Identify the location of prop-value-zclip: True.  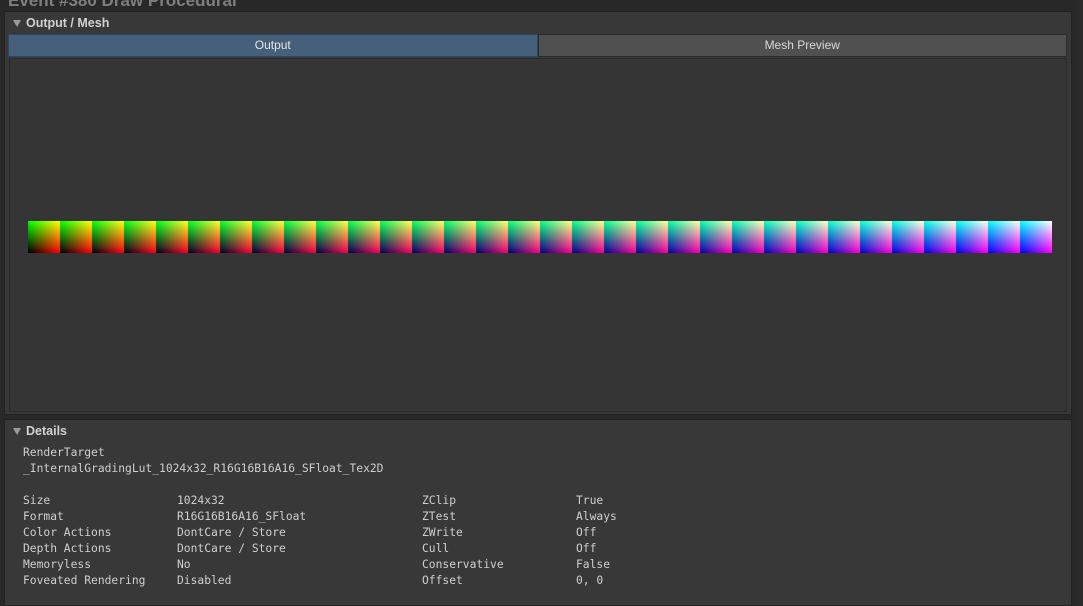
(590, 500).